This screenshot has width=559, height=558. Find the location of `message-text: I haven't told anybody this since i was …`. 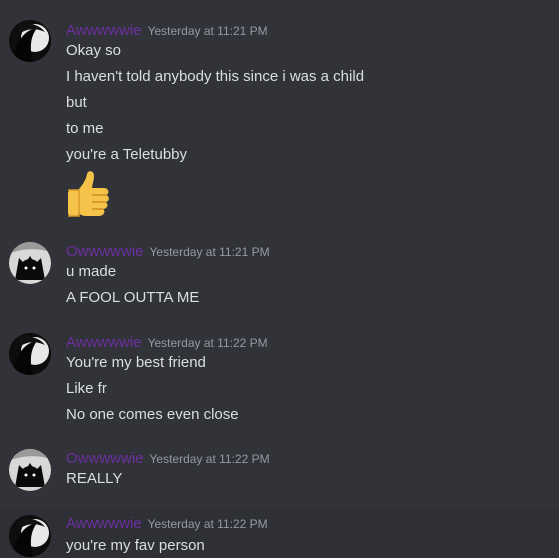

message-text: I haven't told anybody this since i was … is located at coordinates (215, 76).